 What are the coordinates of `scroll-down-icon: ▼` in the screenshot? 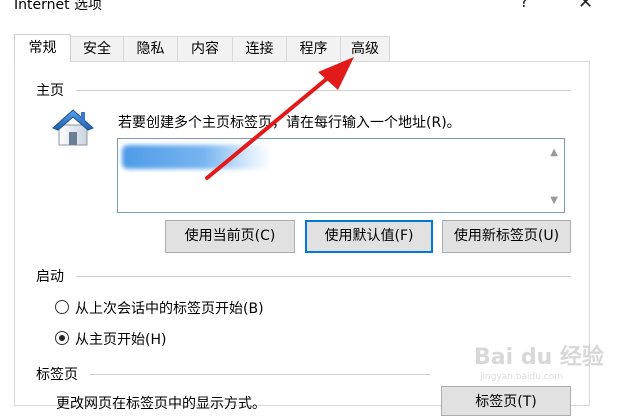 It's located at (554, 200).